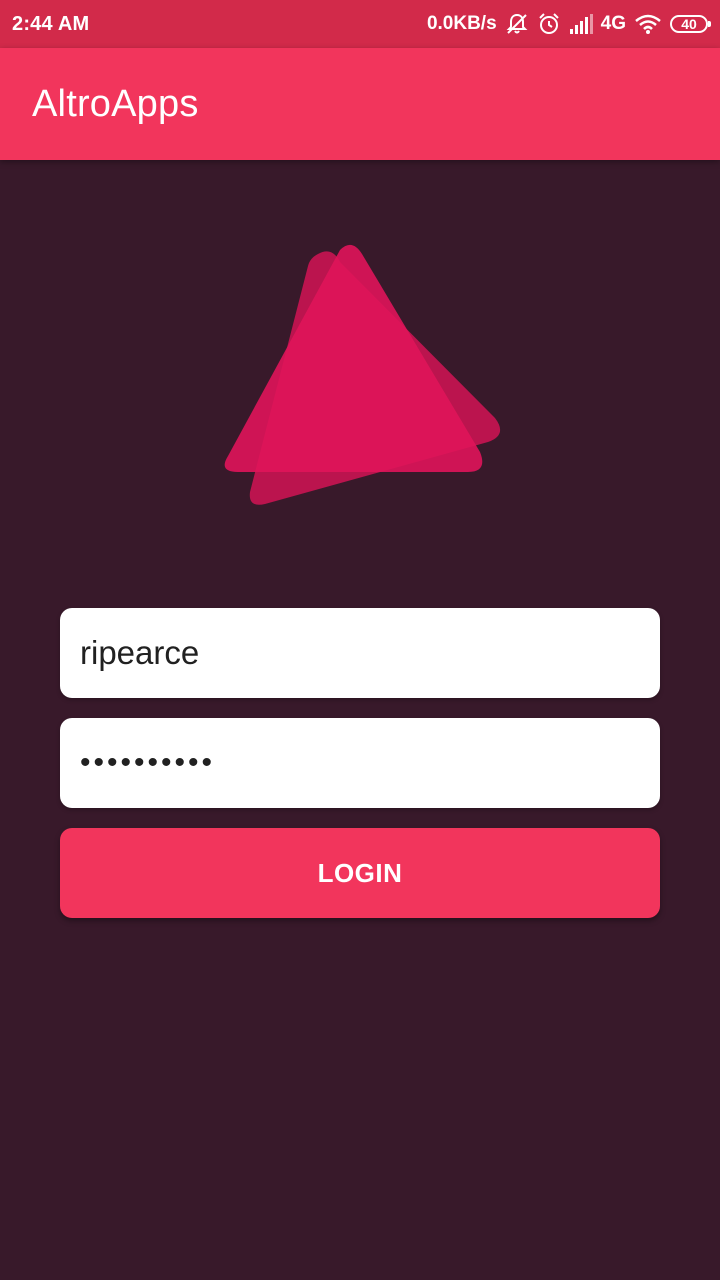  What do you see at coordinates (461, 23) in the screenshot?
I see `network-speed: 0.0KB/s` at bounding box center [461, 23].